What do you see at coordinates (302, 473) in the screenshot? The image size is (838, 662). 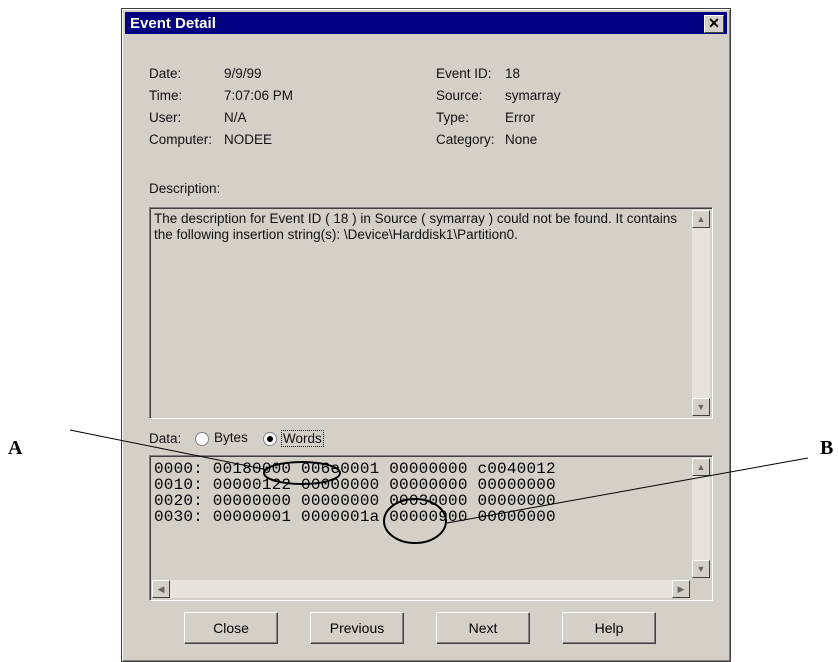 I see `callout-a-ellipse` at bounding box center [302, 473].